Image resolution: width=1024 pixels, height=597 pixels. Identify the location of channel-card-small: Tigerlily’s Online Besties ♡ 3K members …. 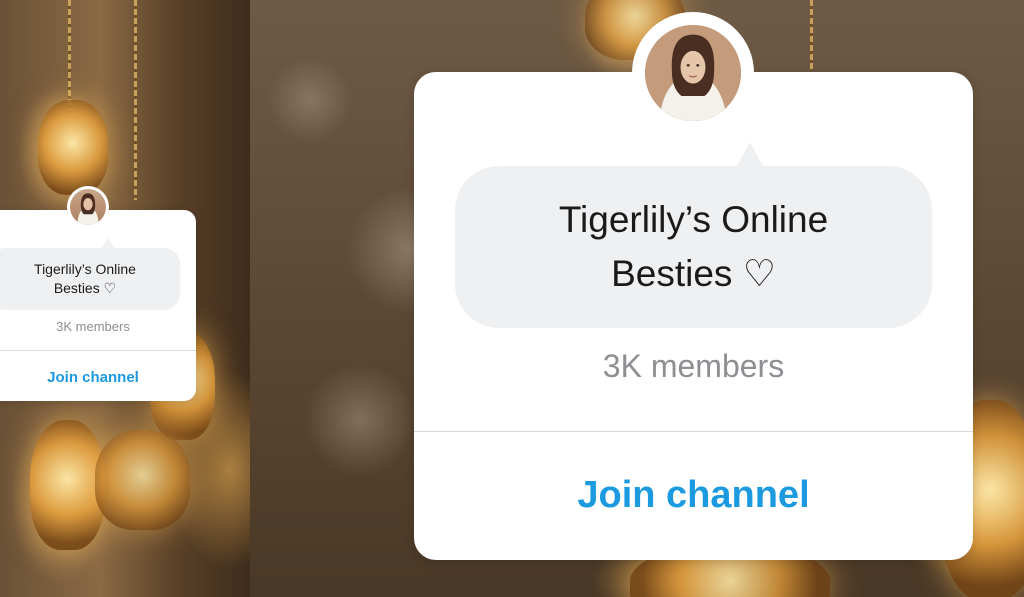
(98, 293).